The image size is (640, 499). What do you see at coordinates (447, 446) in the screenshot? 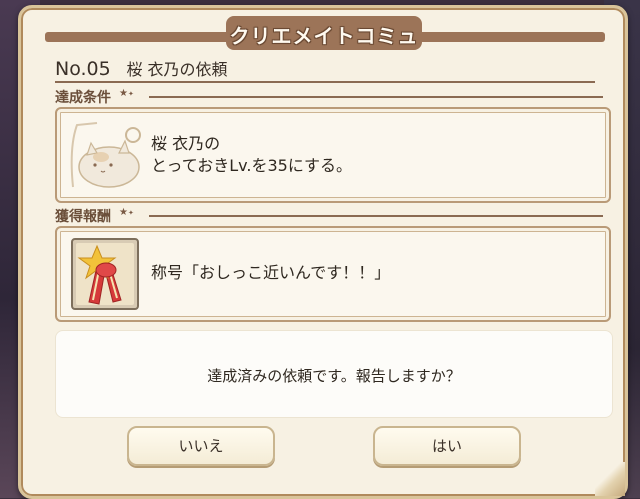
I see `yes-button: はい` at bounding box center [447, 446].